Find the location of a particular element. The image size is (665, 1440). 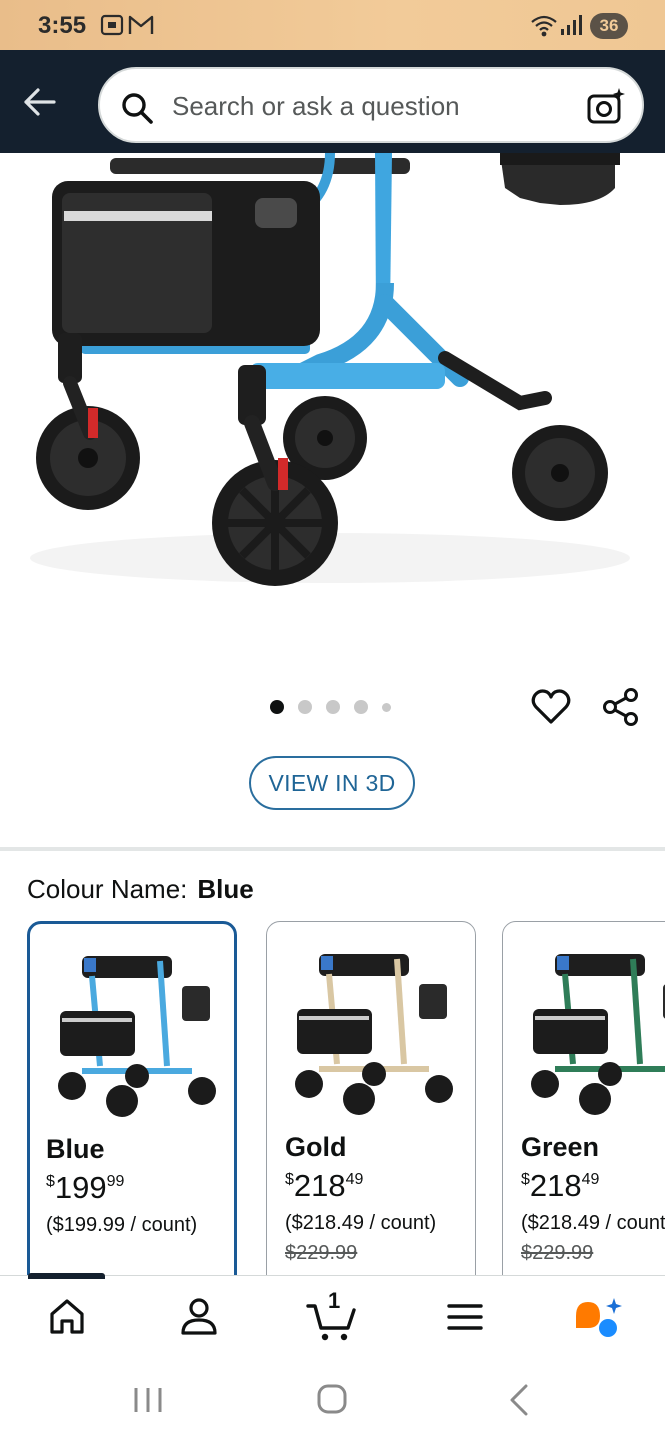

home-system-button is located at coordinates (332, 1400).